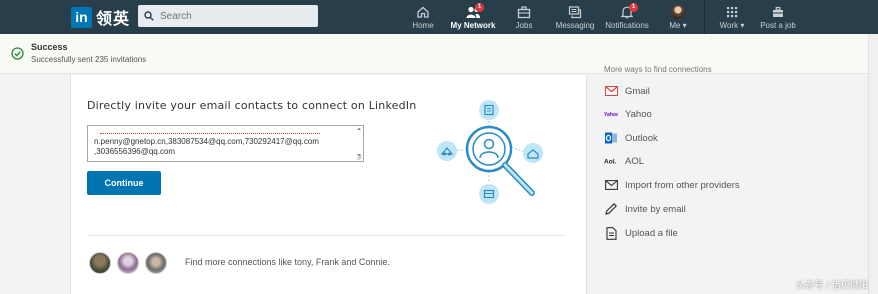  I want to click on notice-message: Successfully sent 235 invitations, so click(89, 59).